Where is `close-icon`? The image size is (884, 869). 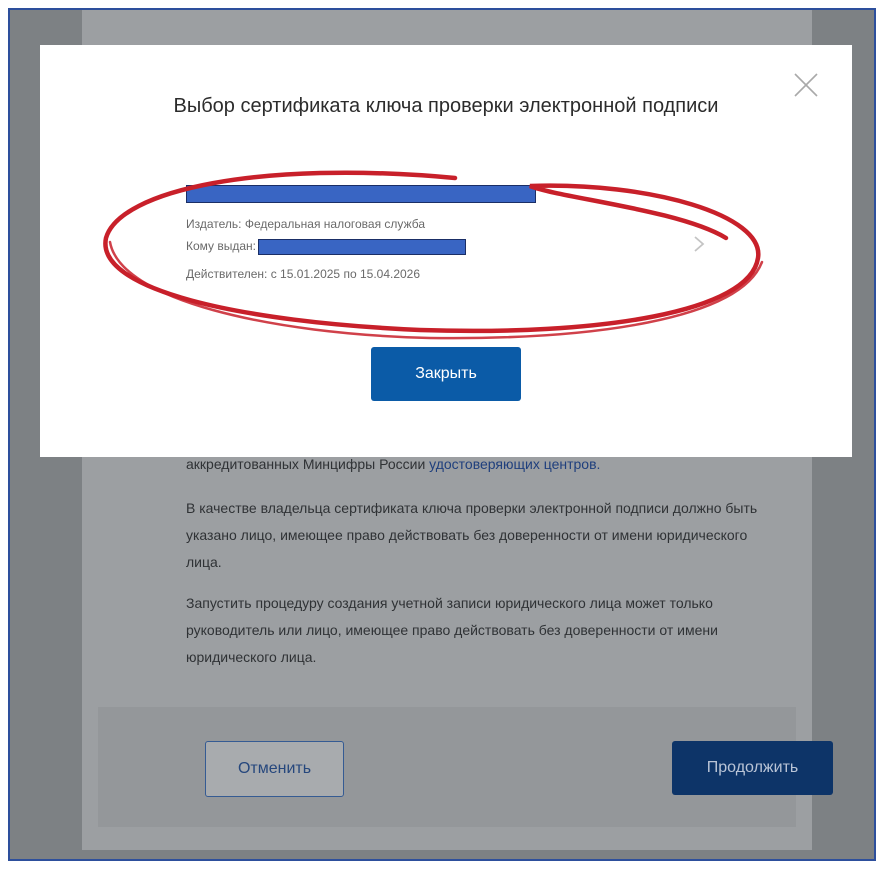 close-icon is located at coordinates (806, 85).